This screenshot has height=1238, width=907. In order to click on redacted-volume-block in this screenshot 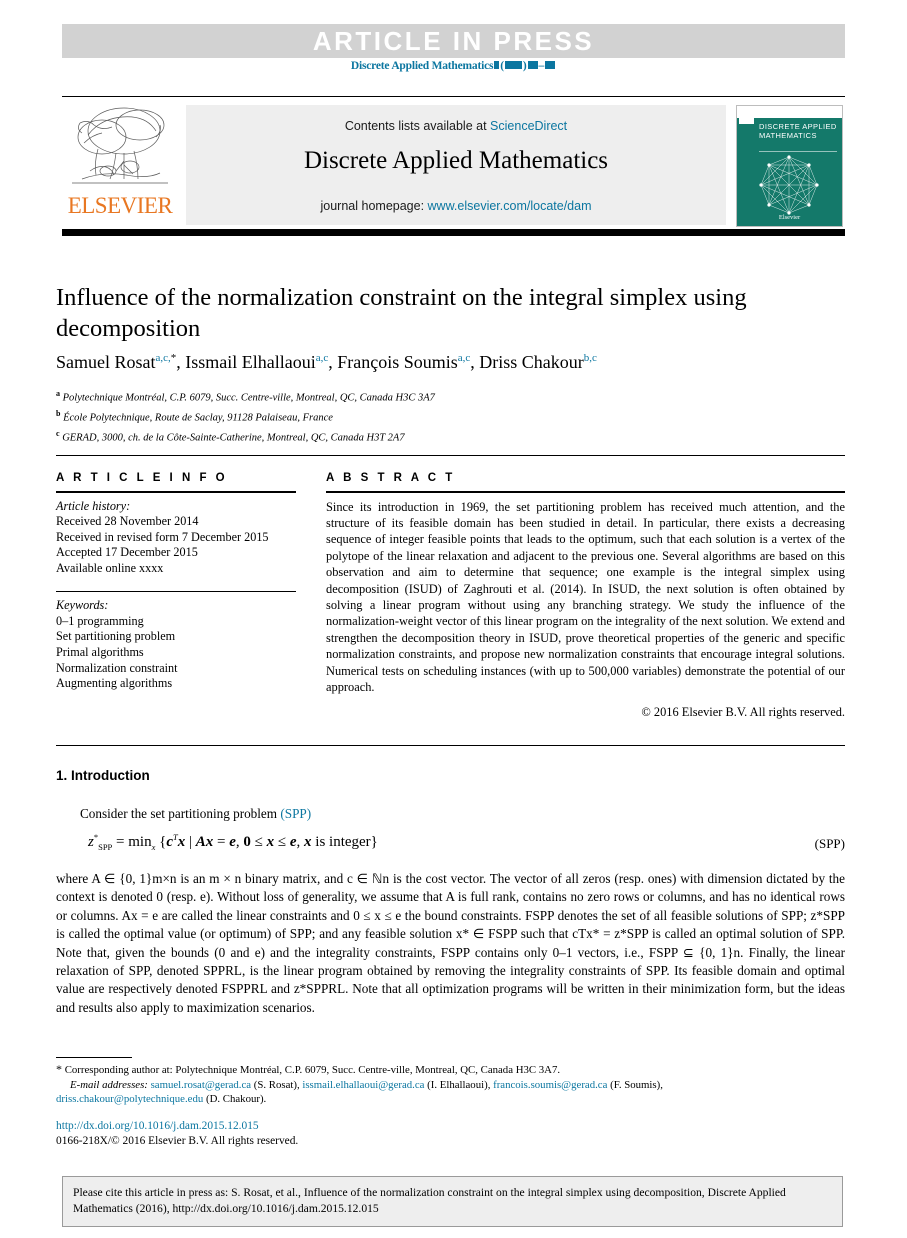, I will do `click(497, 65)`.